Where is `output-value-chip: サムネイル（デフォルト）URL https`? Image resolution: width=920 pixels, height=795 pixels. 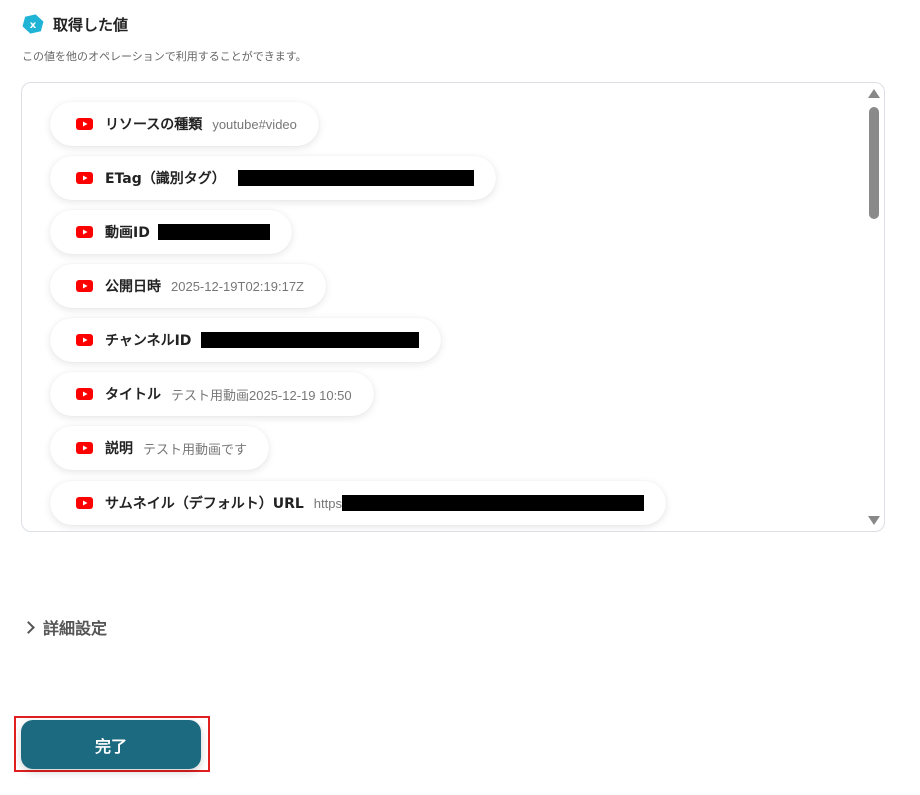
output-value-chip: サムネイル（デフォルト）URL https is located at coordinates (358, 503).